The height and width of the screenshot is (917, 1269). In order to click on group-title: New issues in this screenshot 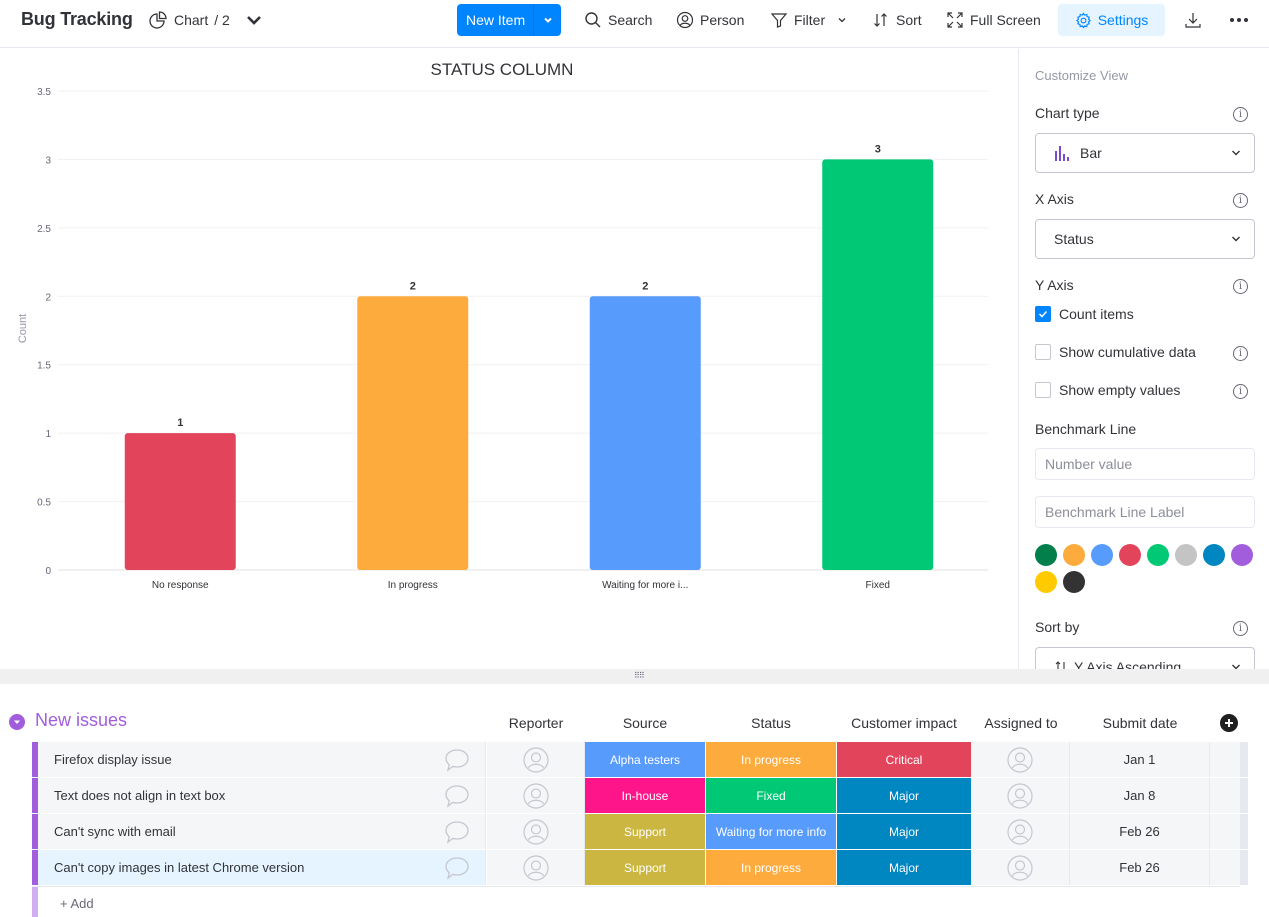, I will do `click(81, 720)`.